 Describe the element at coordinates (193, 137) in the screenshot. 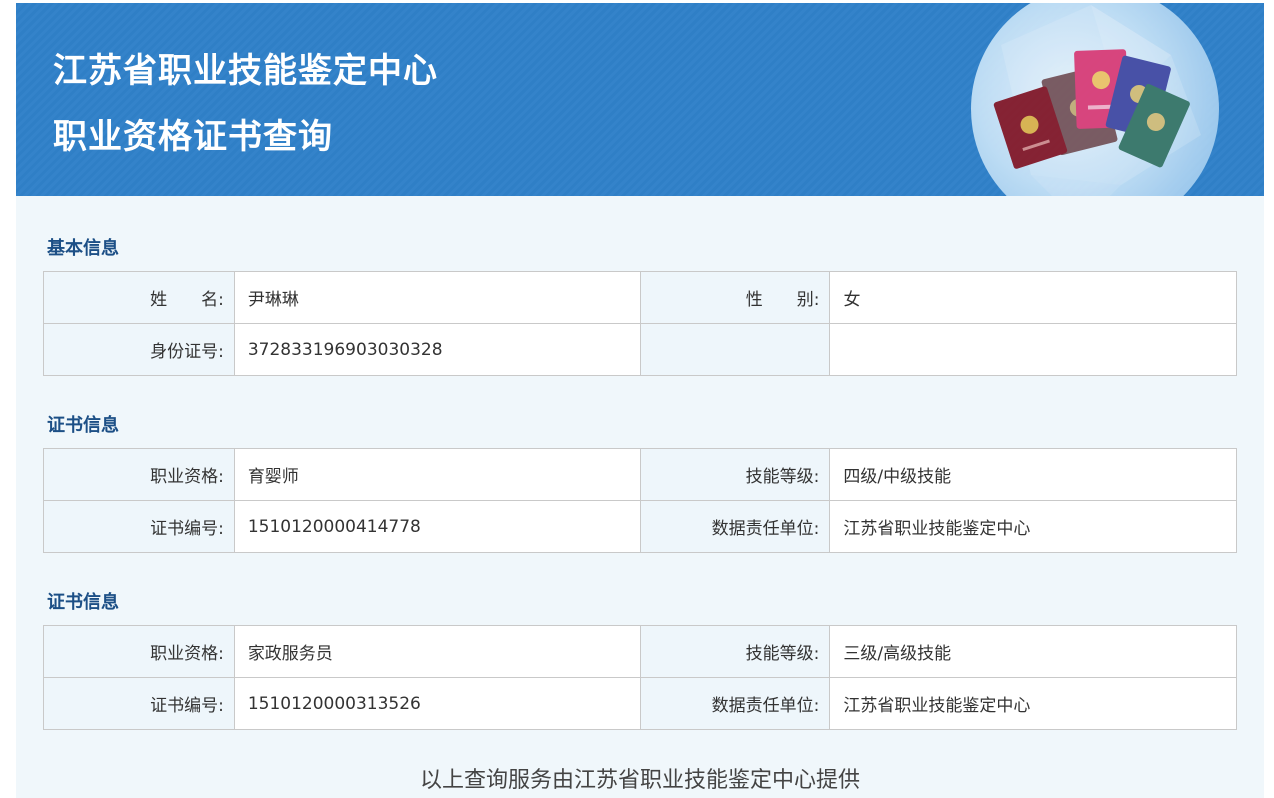

I see `header-title-query: 职业资格证书查询` at that location.